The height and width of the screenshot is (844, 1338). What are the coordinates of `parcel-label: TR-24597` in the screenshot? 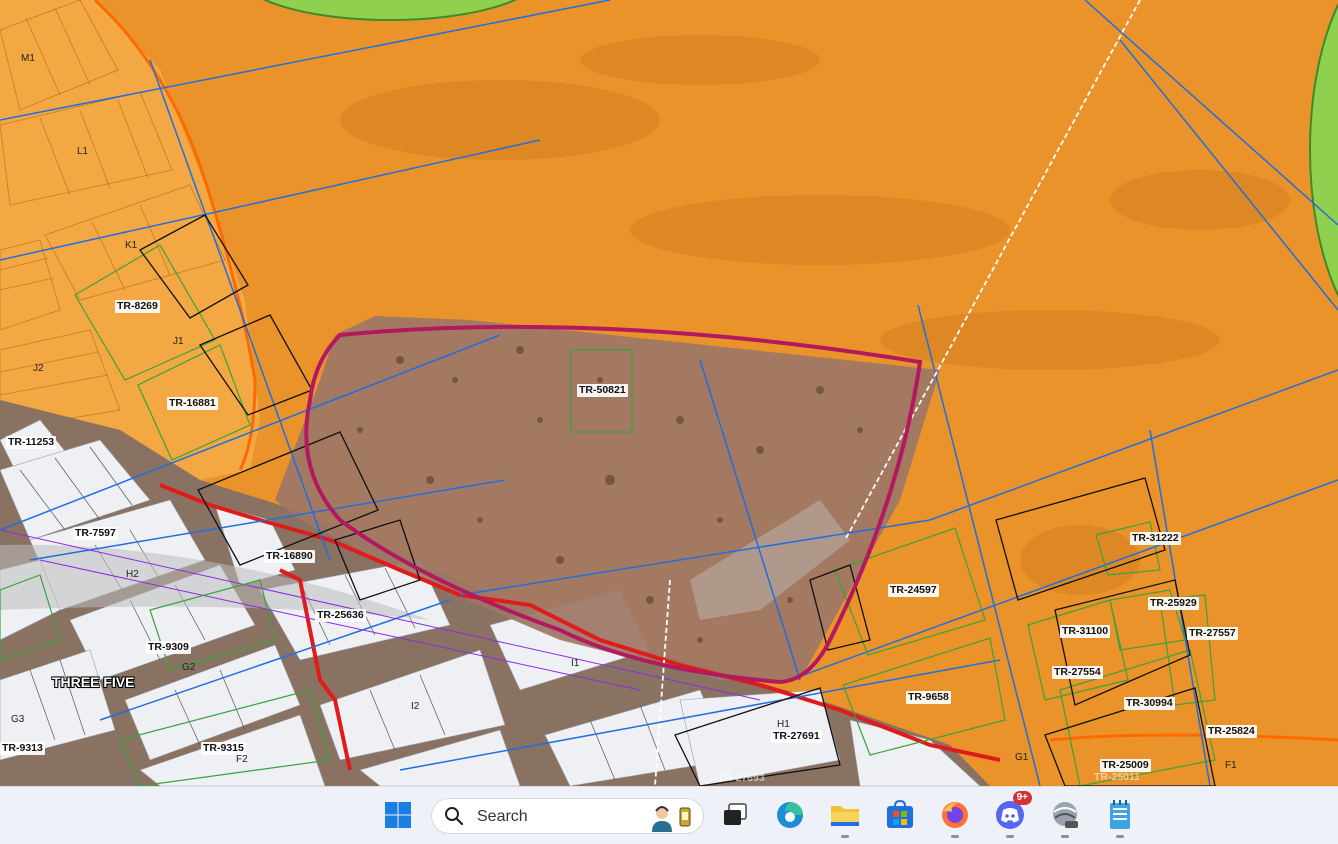 It's located at (913, 590).